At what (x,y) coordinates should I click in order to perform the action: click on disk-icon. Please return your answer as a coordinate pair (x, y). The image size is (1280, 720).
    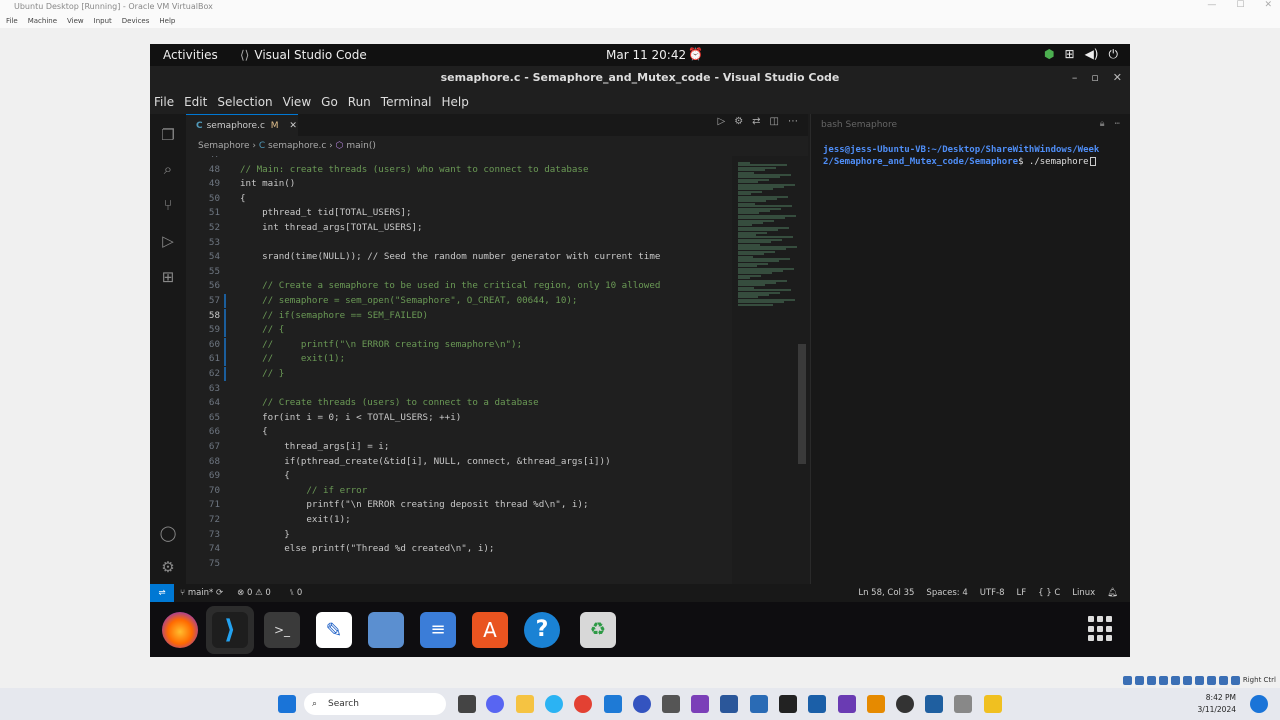
    Looking at the image, I should click on (1127, 680).